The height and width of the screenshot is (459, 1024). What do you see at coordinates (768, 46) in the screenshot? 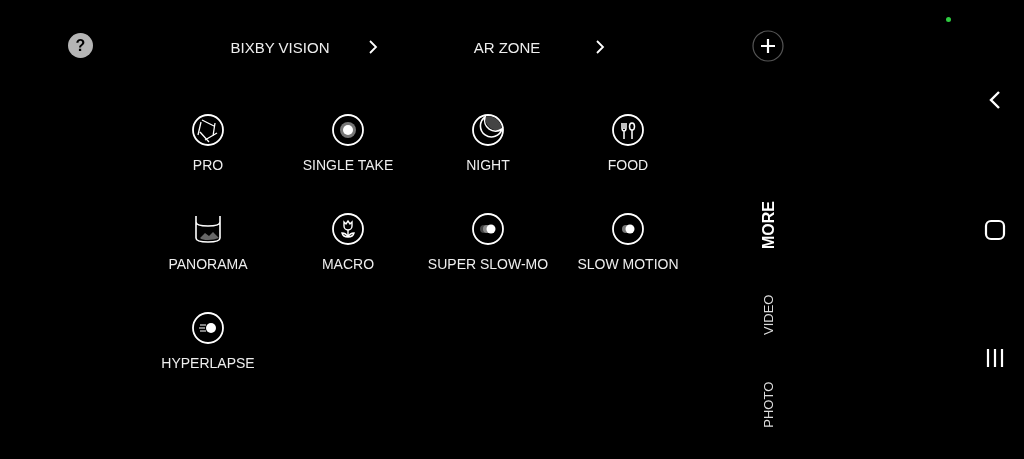
I see `add-icon` at bounding box center [768, 46].